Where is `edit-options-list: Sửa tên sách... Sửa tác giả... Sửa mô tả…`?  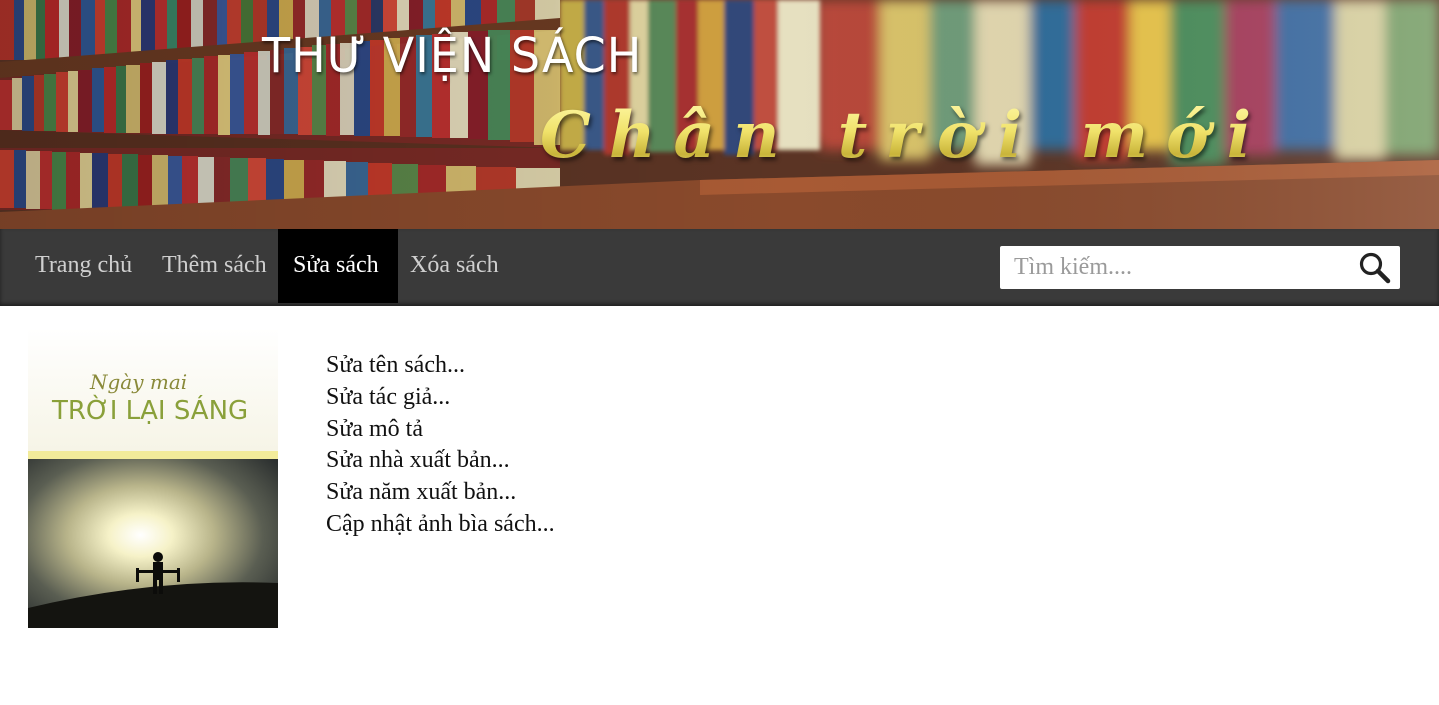
edit-options-list: Sửa tên sách... Sửa tác giả... Sửa mô tả… is located at coordinates (440, 445).